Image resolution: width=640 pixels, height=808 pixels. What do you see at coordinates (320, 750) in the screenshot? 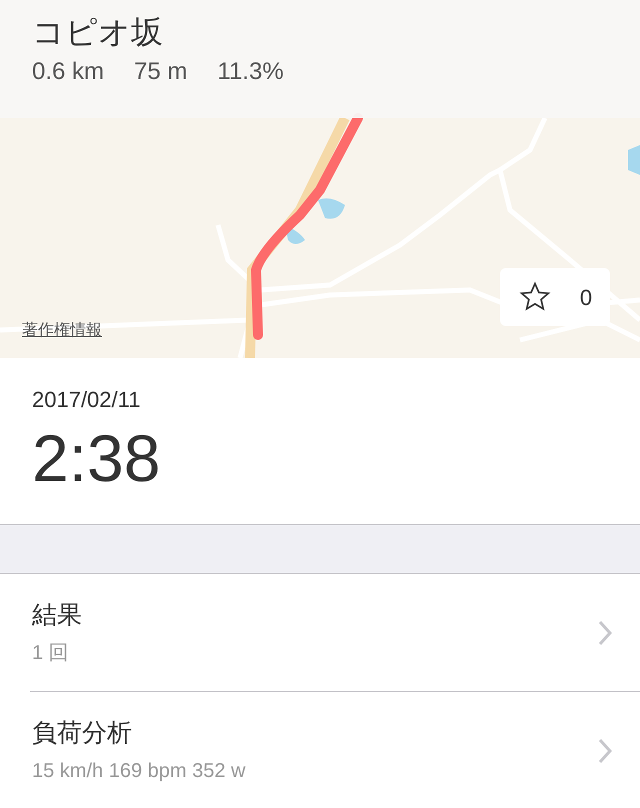
I see `list-row: 負荷分析 15 km/h 169 bpm 352 w` at bounding box center [320, 750].